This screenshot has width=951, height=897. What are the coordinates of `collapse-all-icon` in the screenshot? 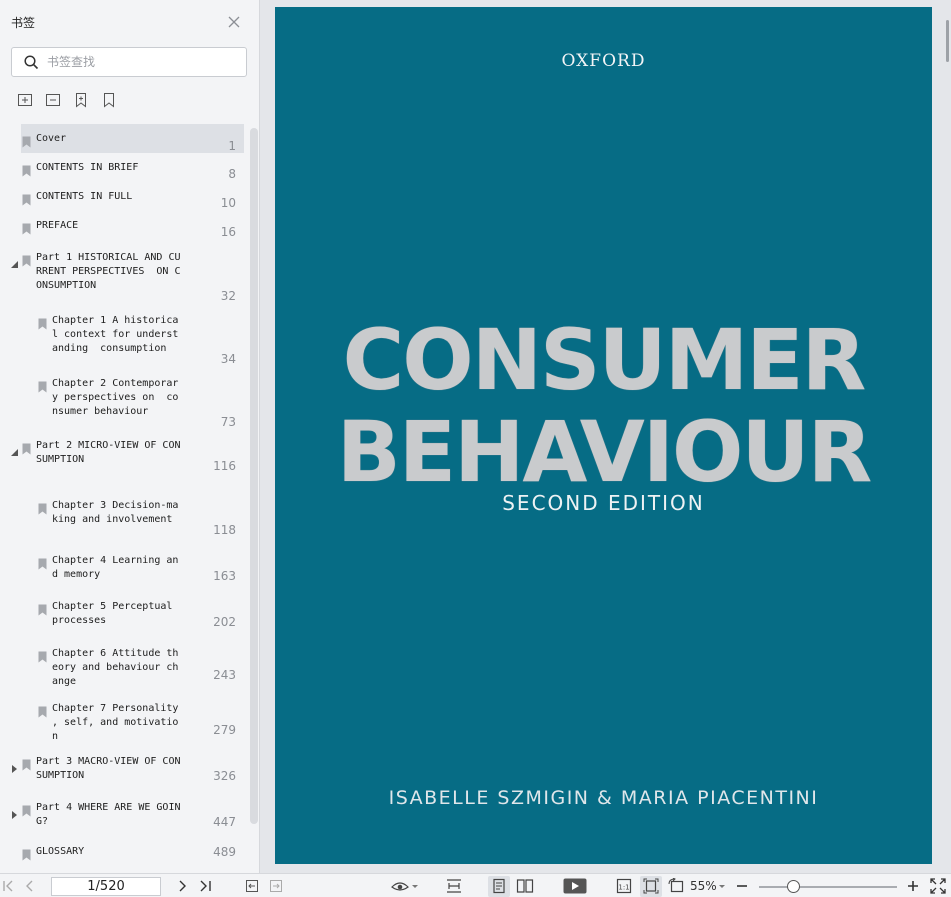 It's located at (53, 100).